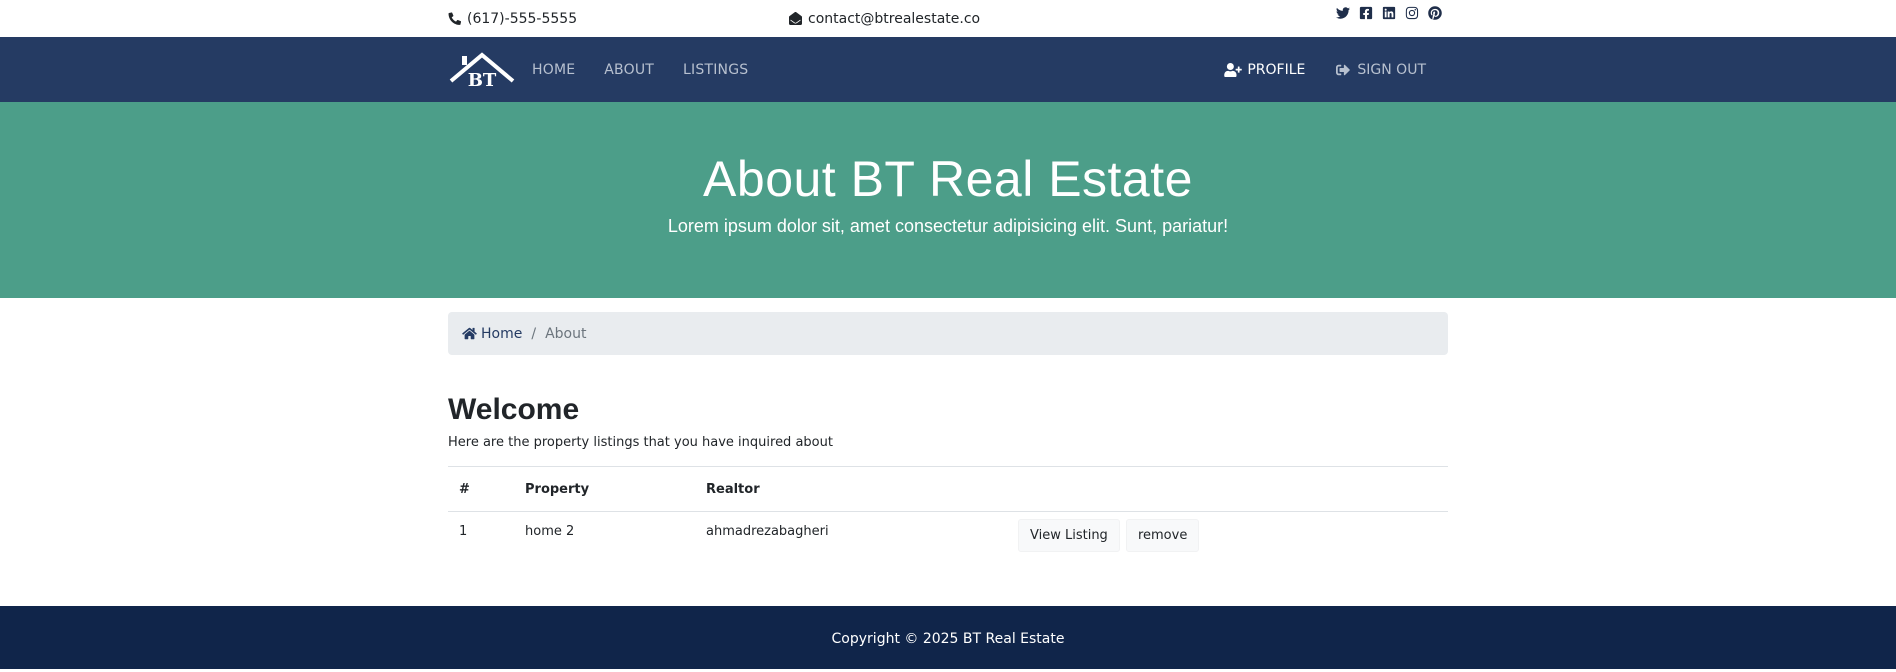 This screenshot has height=672, width=1896. What do you see at coordinates (1391, 69) in the screenshot?
I see `sign-out-label: SIGN OUT` at bounding box center [1391, 69].